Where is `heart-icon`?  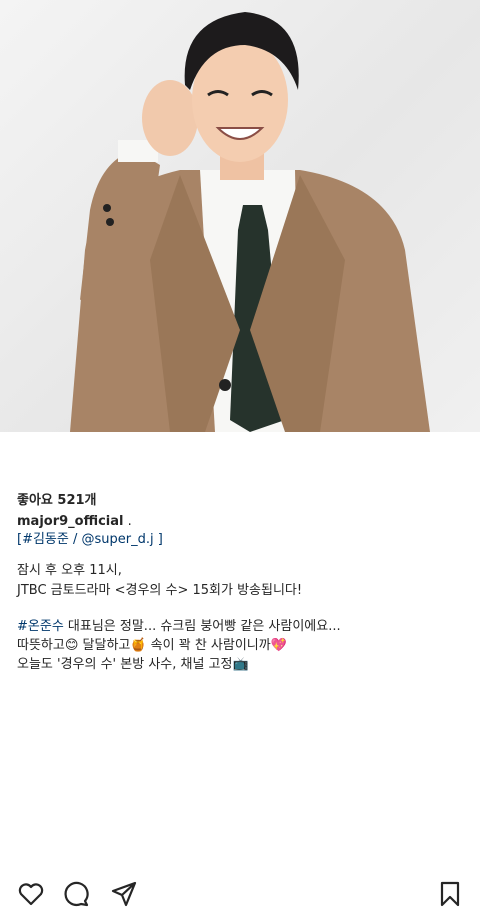
heart-icon is located at coordinates (31, 894).